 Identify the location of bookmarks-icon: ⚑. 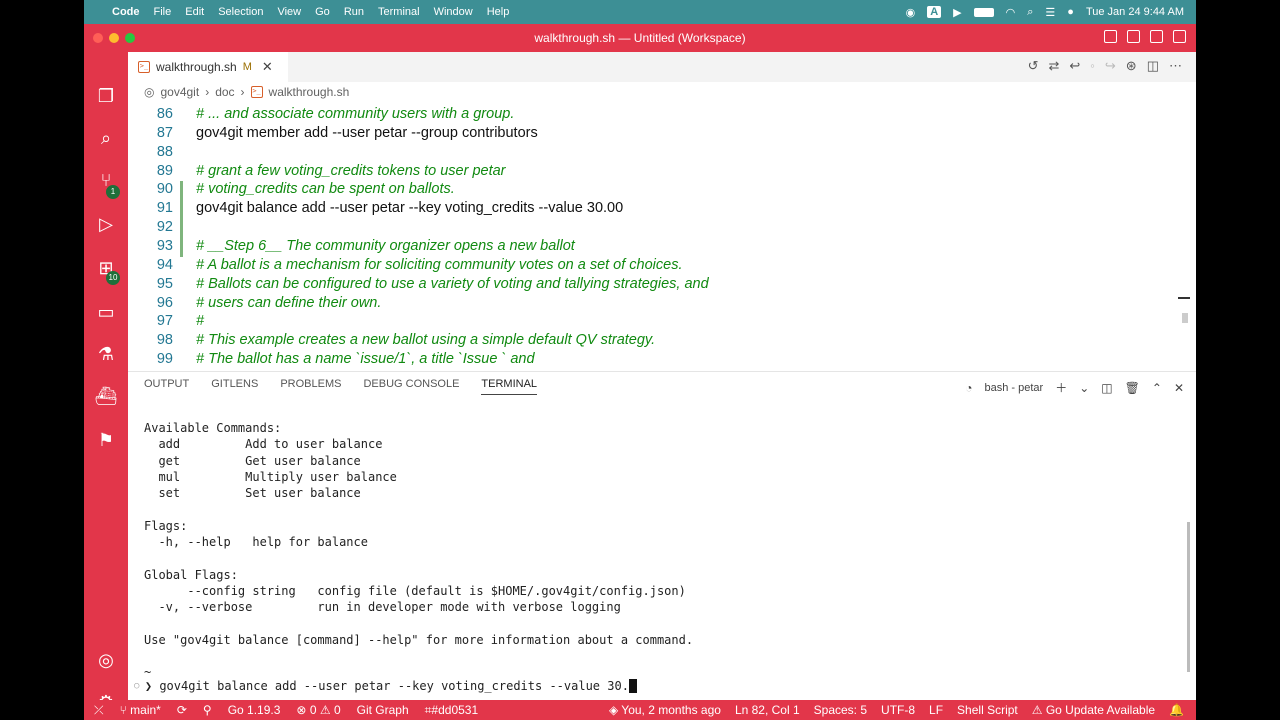
(106, 440).